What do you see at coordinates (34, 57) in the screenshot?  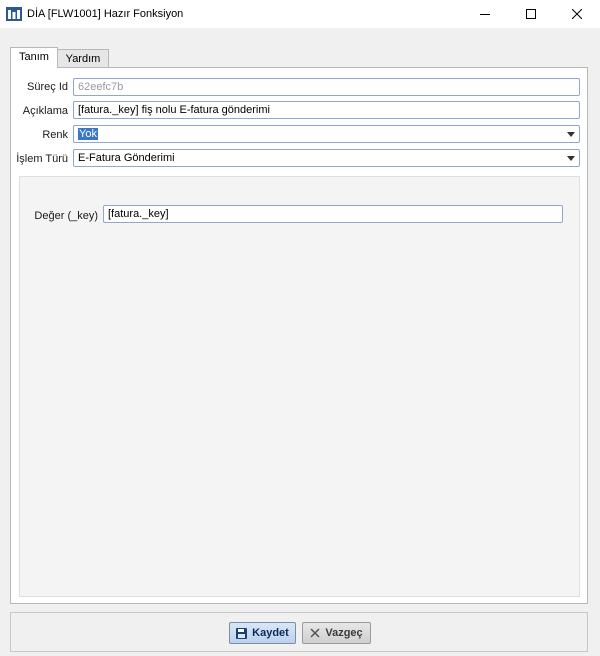 I see `tab-tanim: Tanım` at bounding box center [34, 57].